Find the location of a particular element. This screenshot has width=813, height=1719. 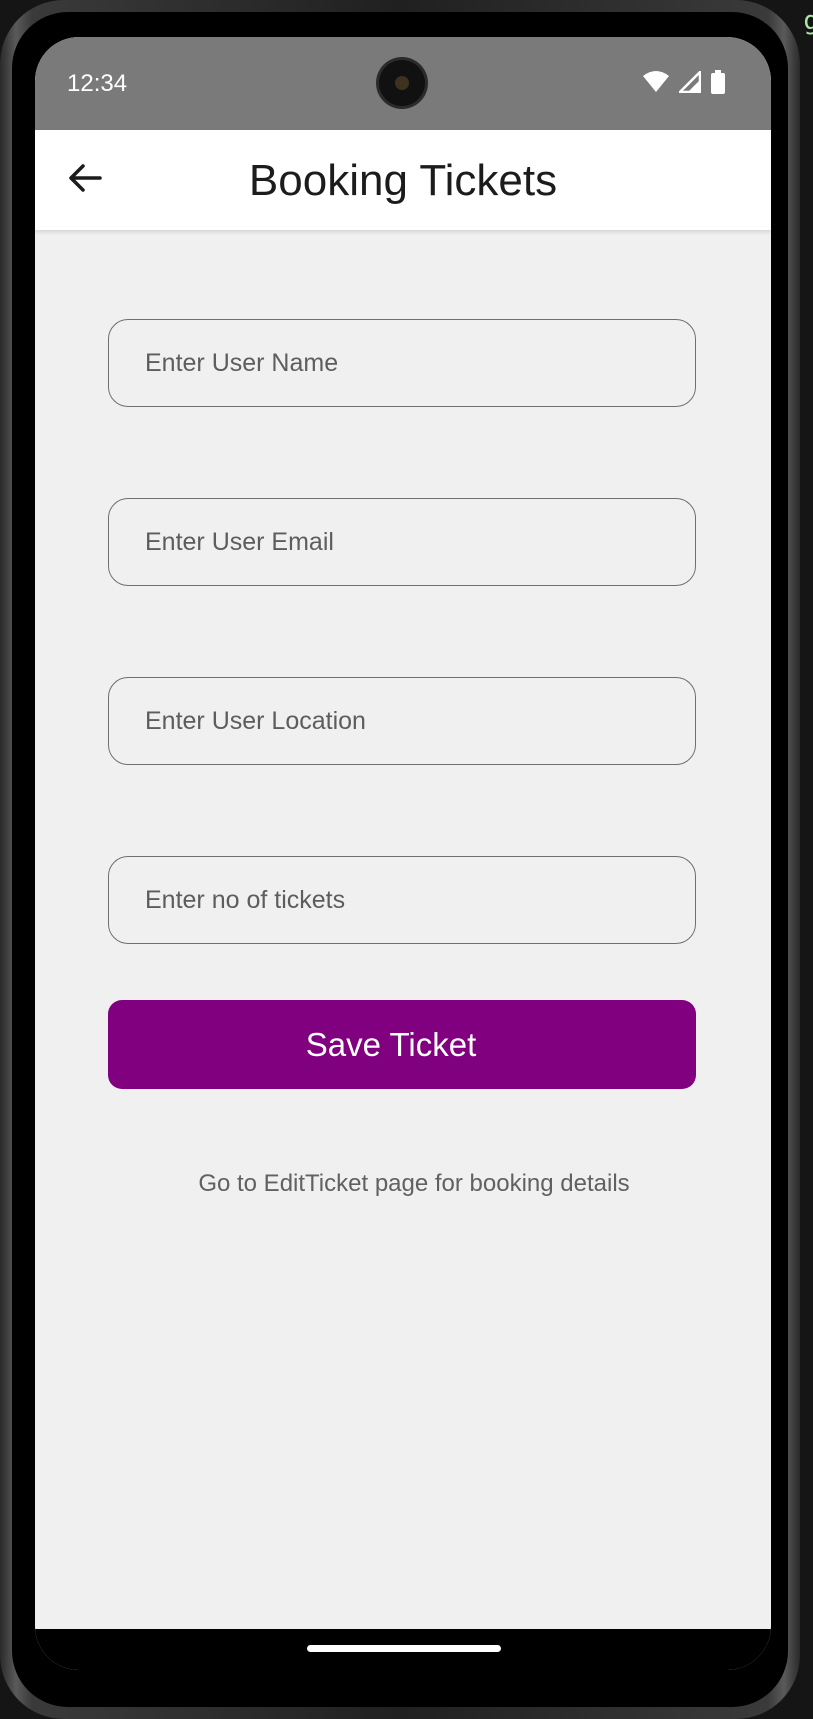

wifi-icon is located at coordinates (656, 84).